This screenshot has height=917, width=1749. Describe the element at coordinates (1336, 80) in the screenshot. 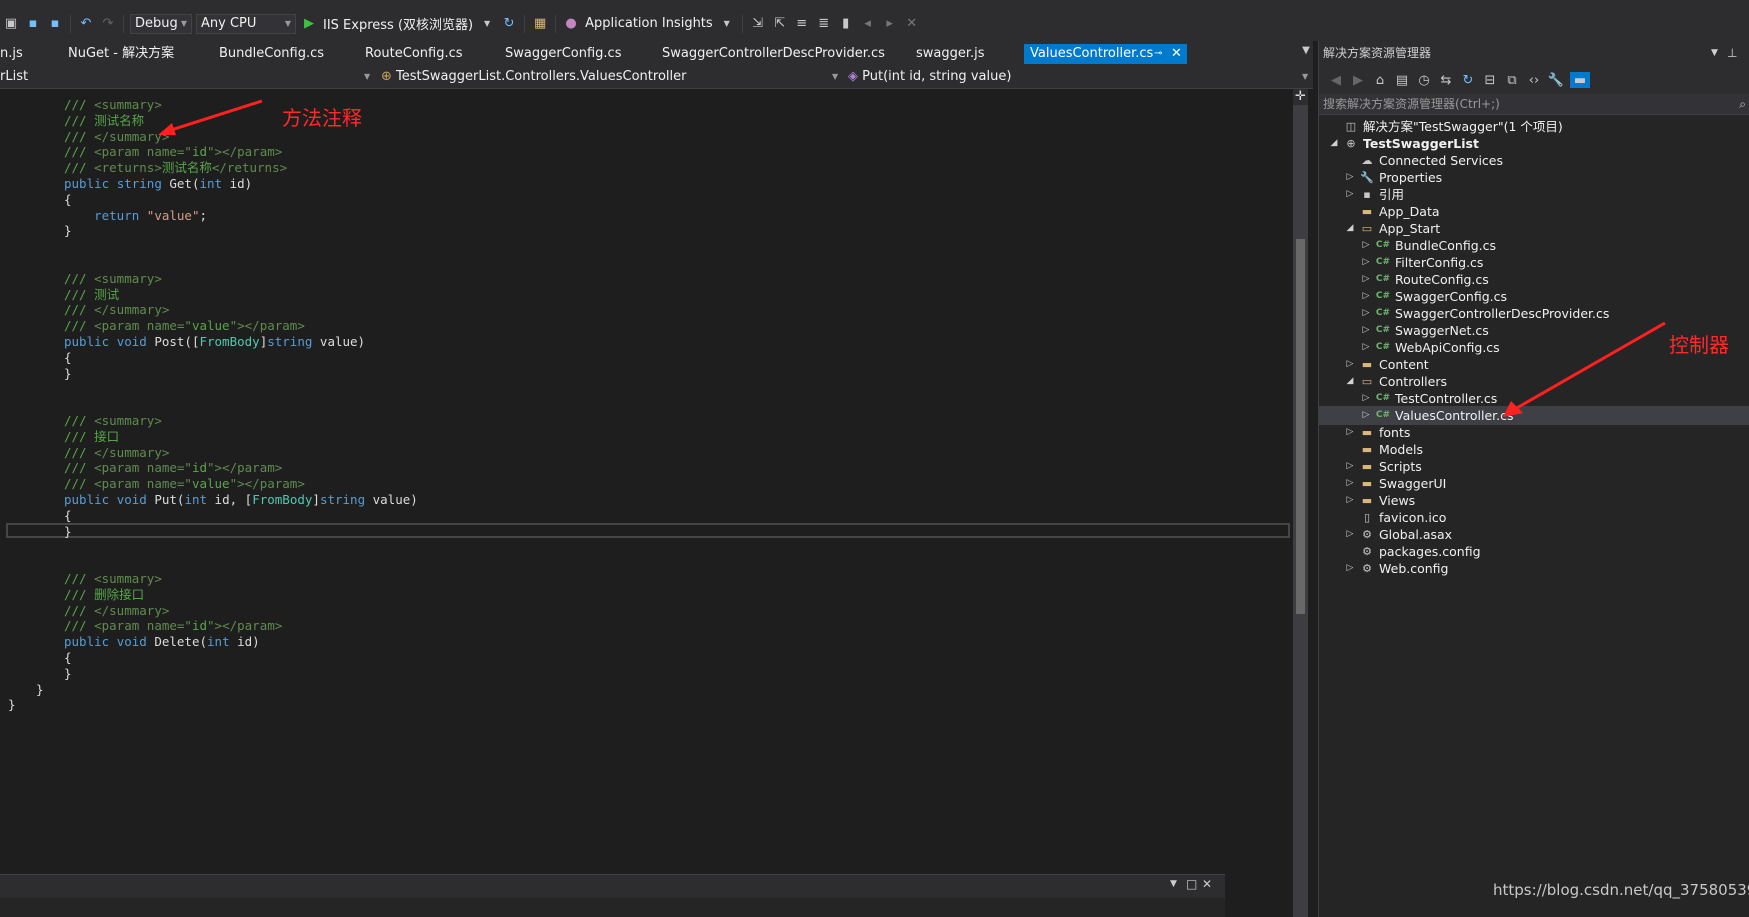

I see `back-icon: ◀` at that location.